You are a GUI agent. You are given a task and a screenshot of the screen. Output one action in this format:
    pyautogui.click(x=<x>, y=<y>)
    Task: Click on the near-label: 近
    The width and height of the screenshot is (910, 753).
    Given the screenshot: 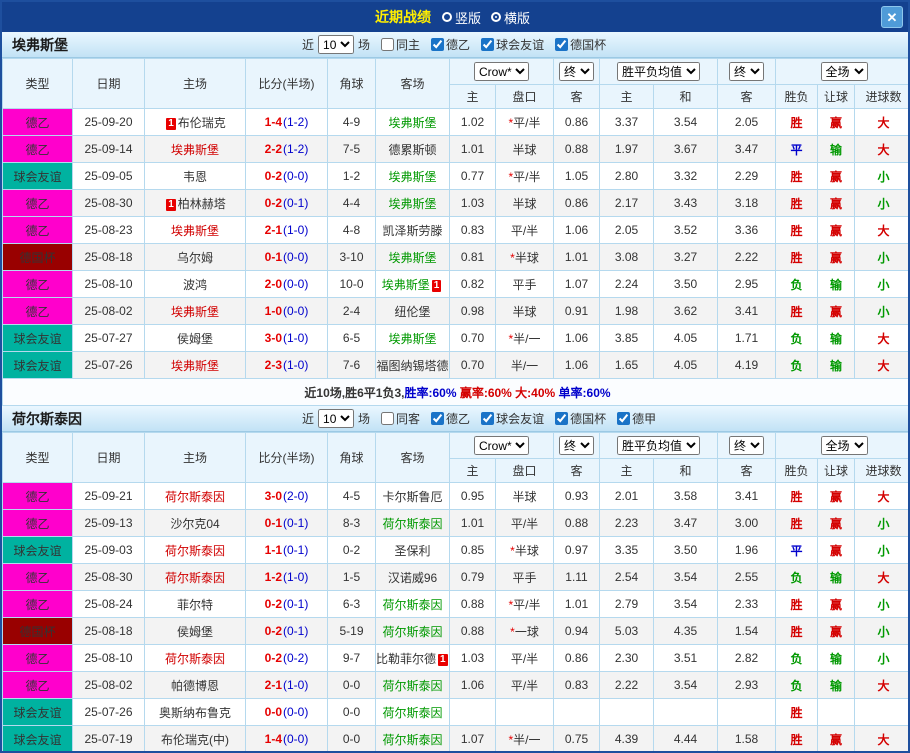 What is the action you would take?
    pyautogui.click(x=308, y=45)
    